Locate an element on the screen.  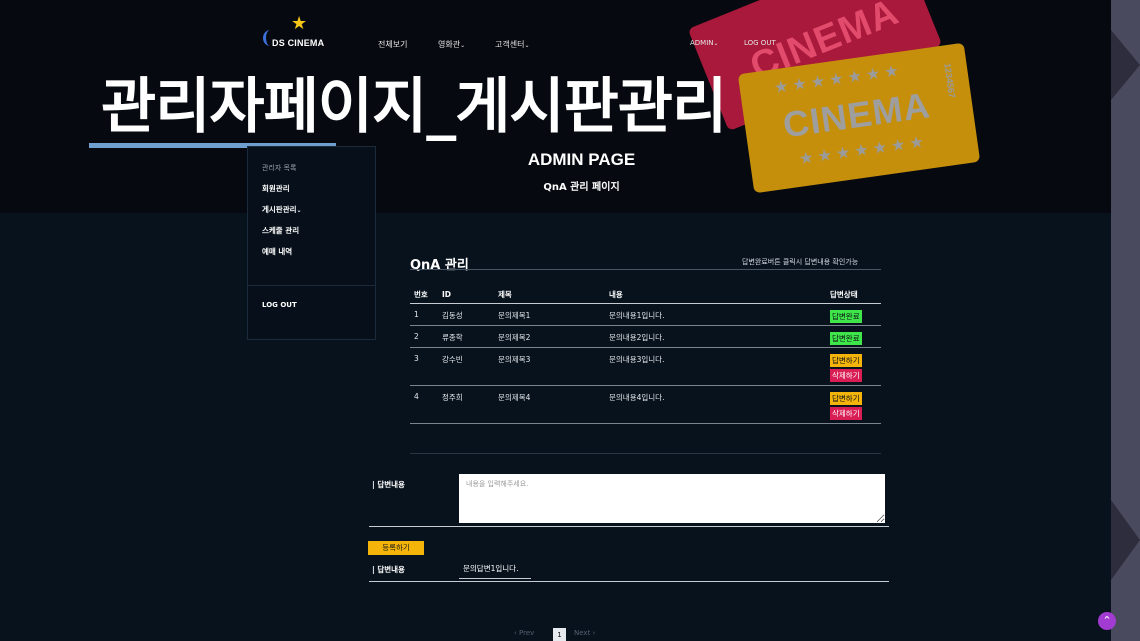
nav-support: 고객센터⌄ is located at coordinates (512, 44).